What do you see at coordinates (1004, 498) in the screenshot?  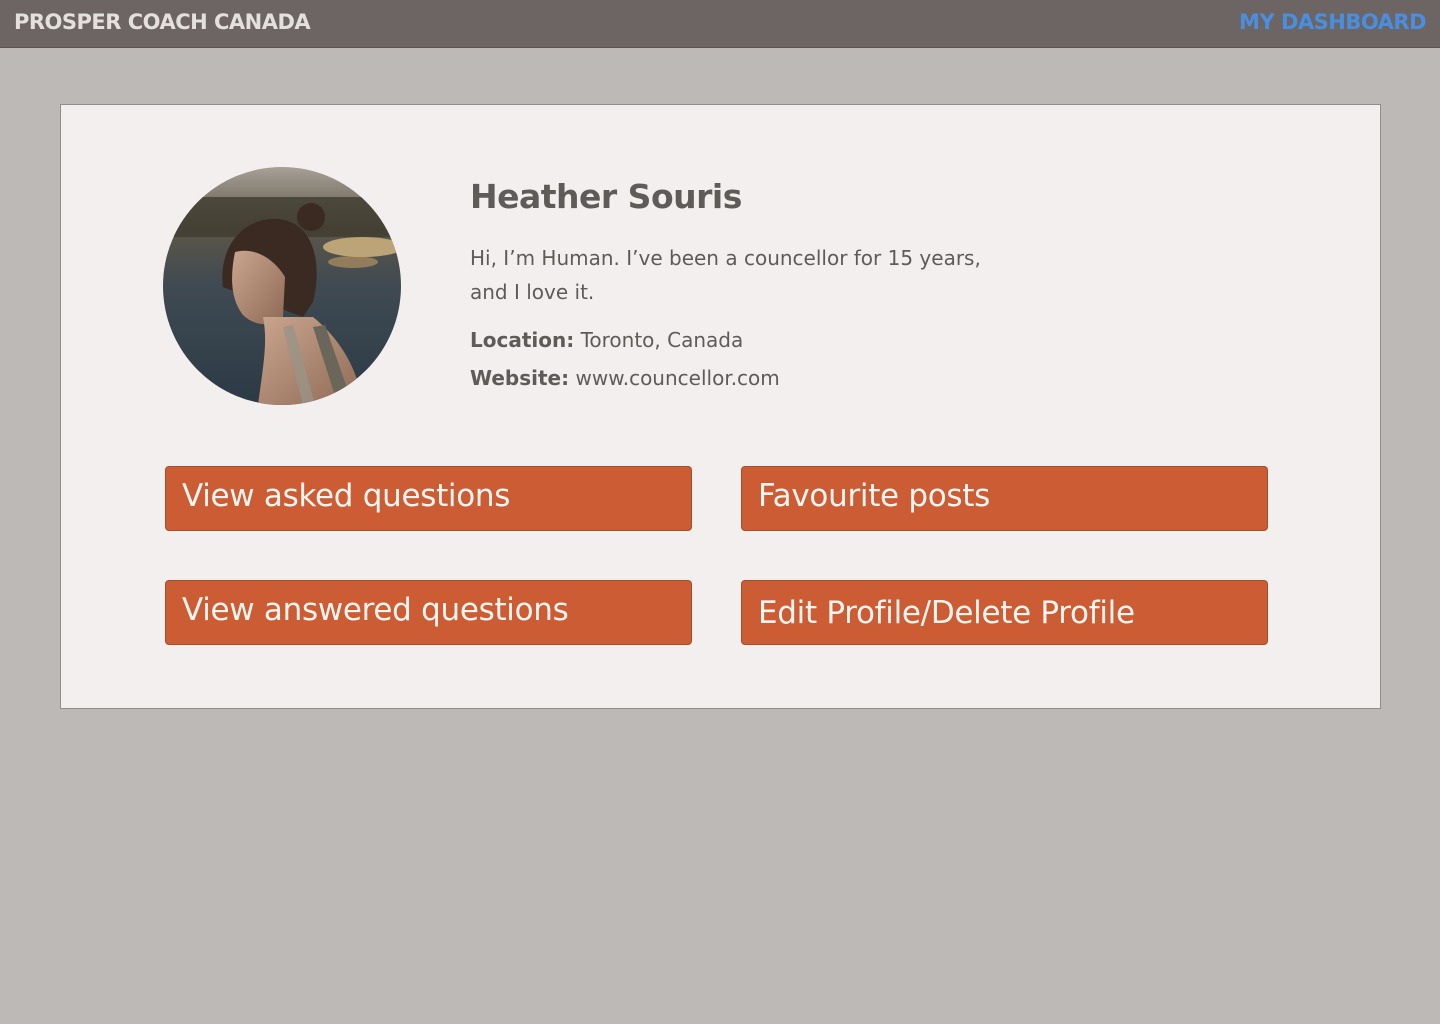 I see `favourite-posts-button: Favourite posts` at bounding box center [1004, 498].